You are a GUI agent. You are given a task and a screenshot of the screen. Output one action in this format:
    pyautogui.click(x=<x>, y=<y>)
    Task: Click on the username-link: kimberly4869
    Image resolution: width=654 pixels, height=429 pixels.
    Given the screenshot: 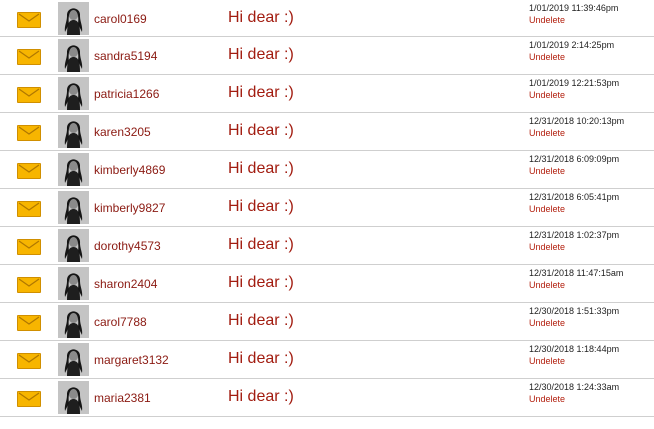 What is the action you would take?
    pyautogui.click(x=129, y=170)
    